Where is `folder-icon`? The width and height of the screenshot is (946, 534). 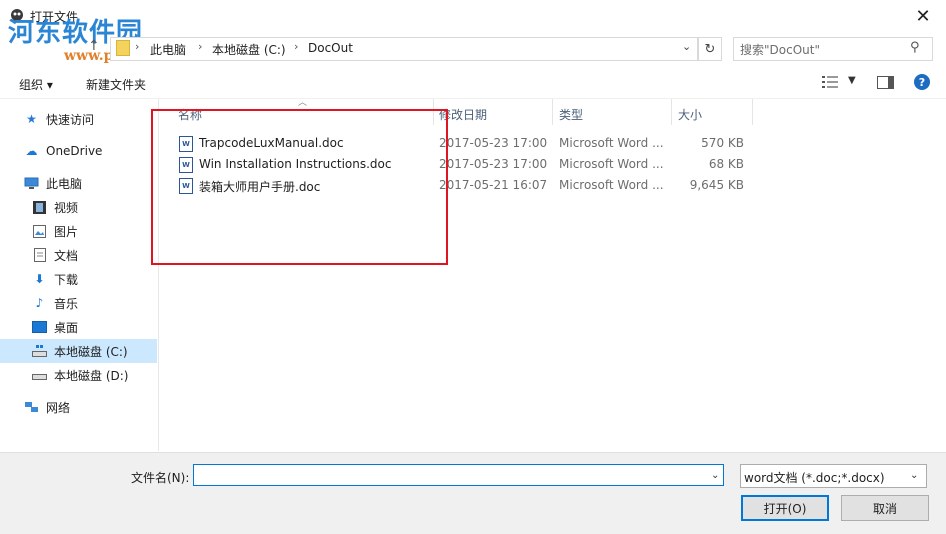 folder-icon is located at coordinates (123, 48).